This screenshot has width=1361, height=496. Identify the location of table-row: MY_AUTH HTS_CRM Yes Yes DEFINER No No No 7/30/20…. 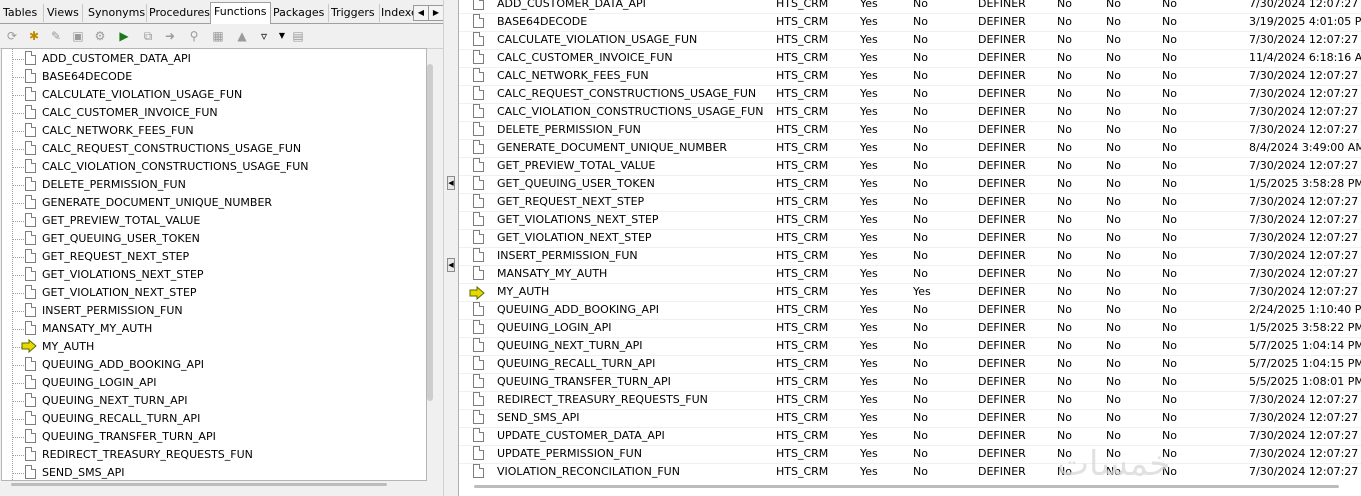
(910, 292).